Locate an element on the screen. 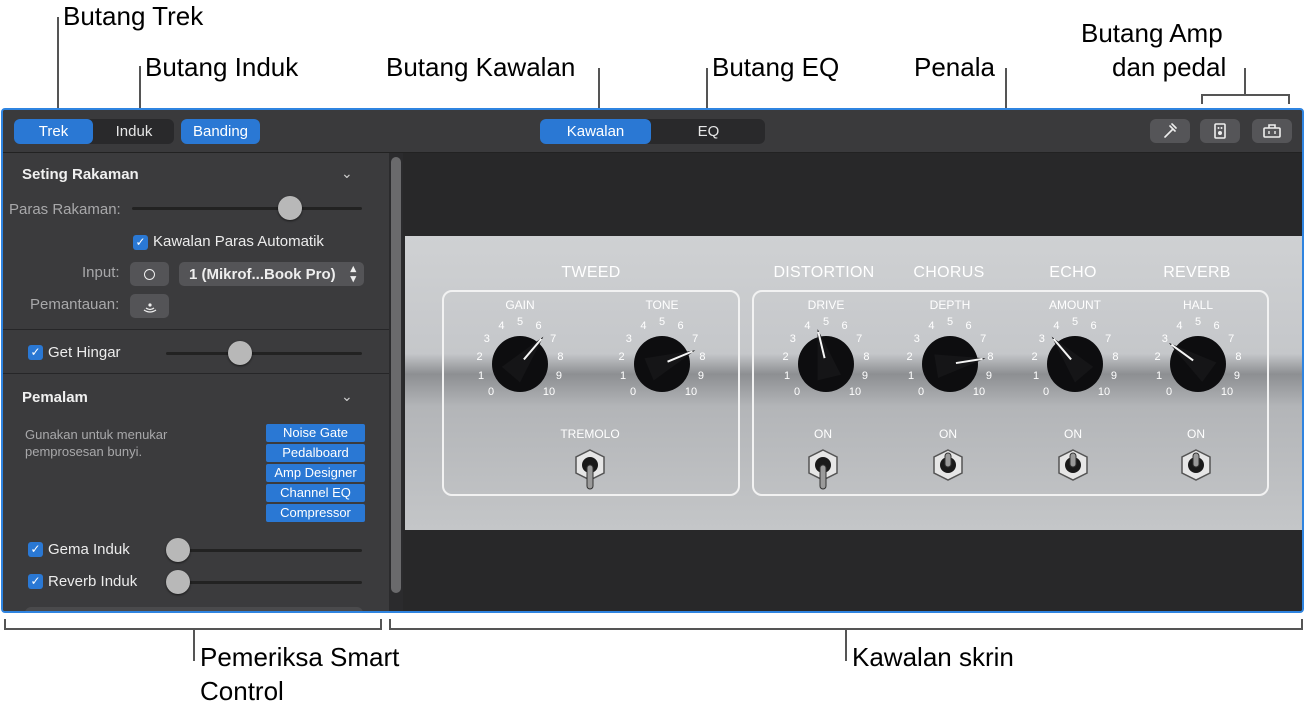 The height and width of the screenshot is (710, 1306). toolbar: Trek Induk Banding Kawalan EQ is located at coordinates (652, 131).